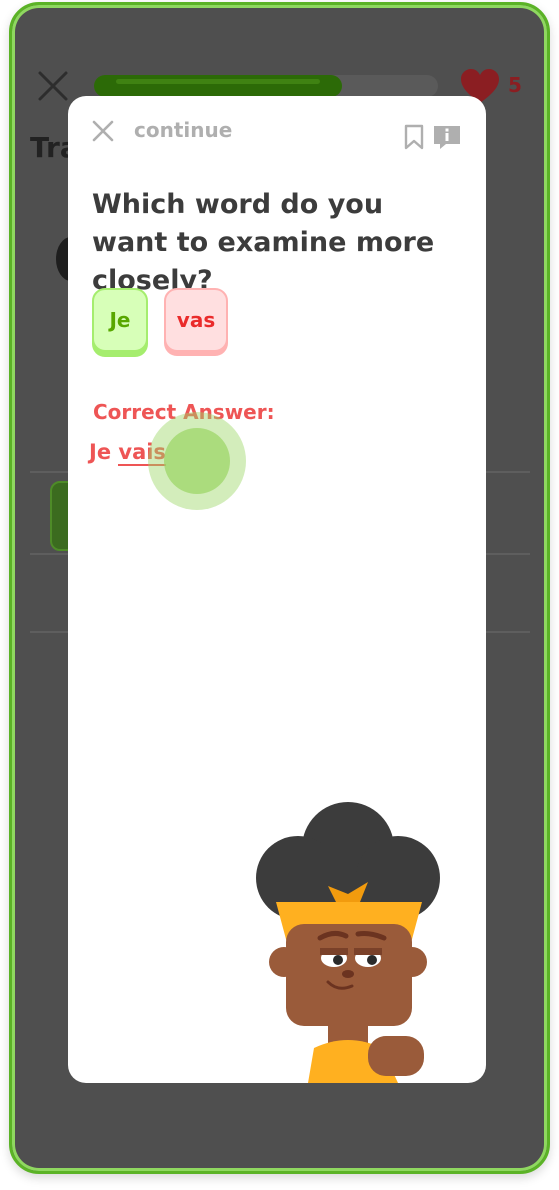 The width and height of the screenshot is (559, 1190). Describe the element at coordinates (414, 137) in the screenshot. I see `bookmark-icon` at that location.